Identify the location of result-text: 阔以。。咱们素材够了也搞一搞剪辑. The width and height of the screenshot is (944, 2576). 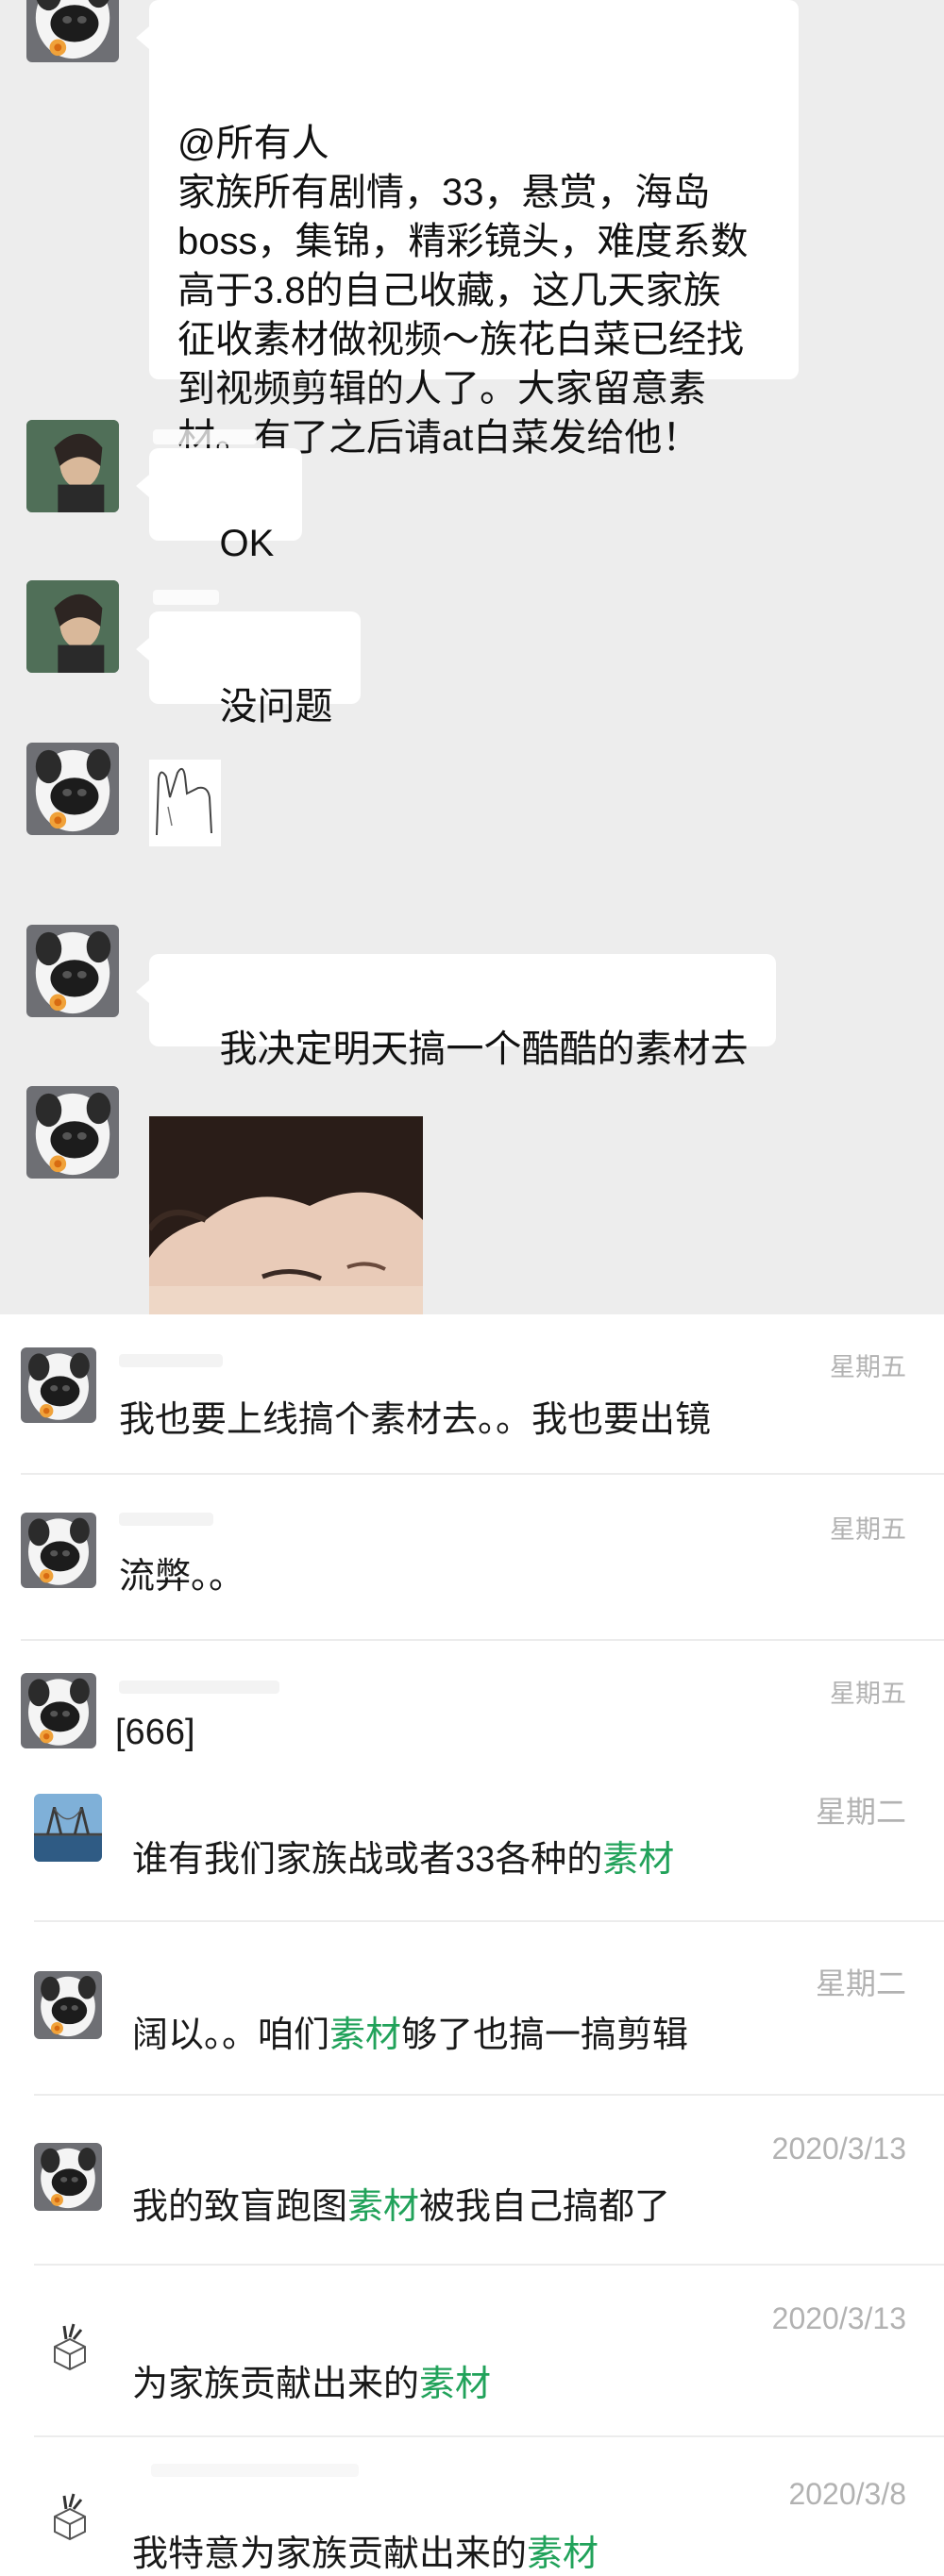
(410, 2035).